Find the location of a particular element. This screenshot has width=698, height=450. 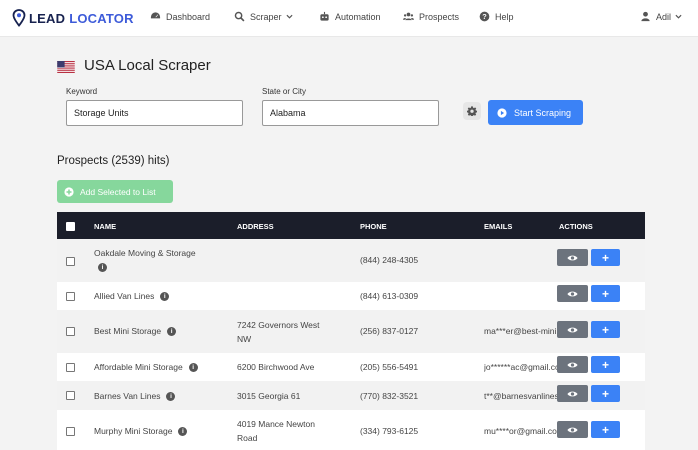

start-scraping-label: Start Scraping is located at coordinates (543, 112).